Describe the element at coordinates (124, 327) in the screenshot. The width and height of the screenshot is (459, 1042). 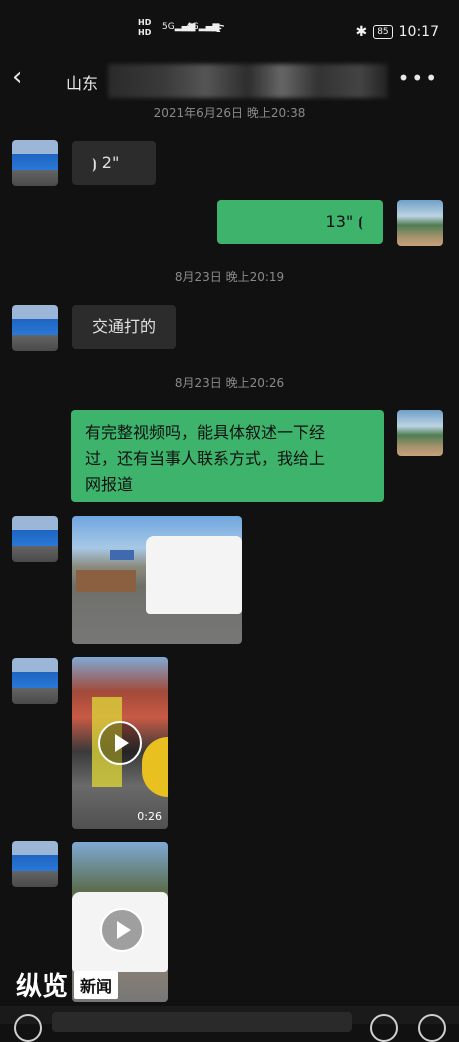
I see `text-message-other: 交通打的` at that location.